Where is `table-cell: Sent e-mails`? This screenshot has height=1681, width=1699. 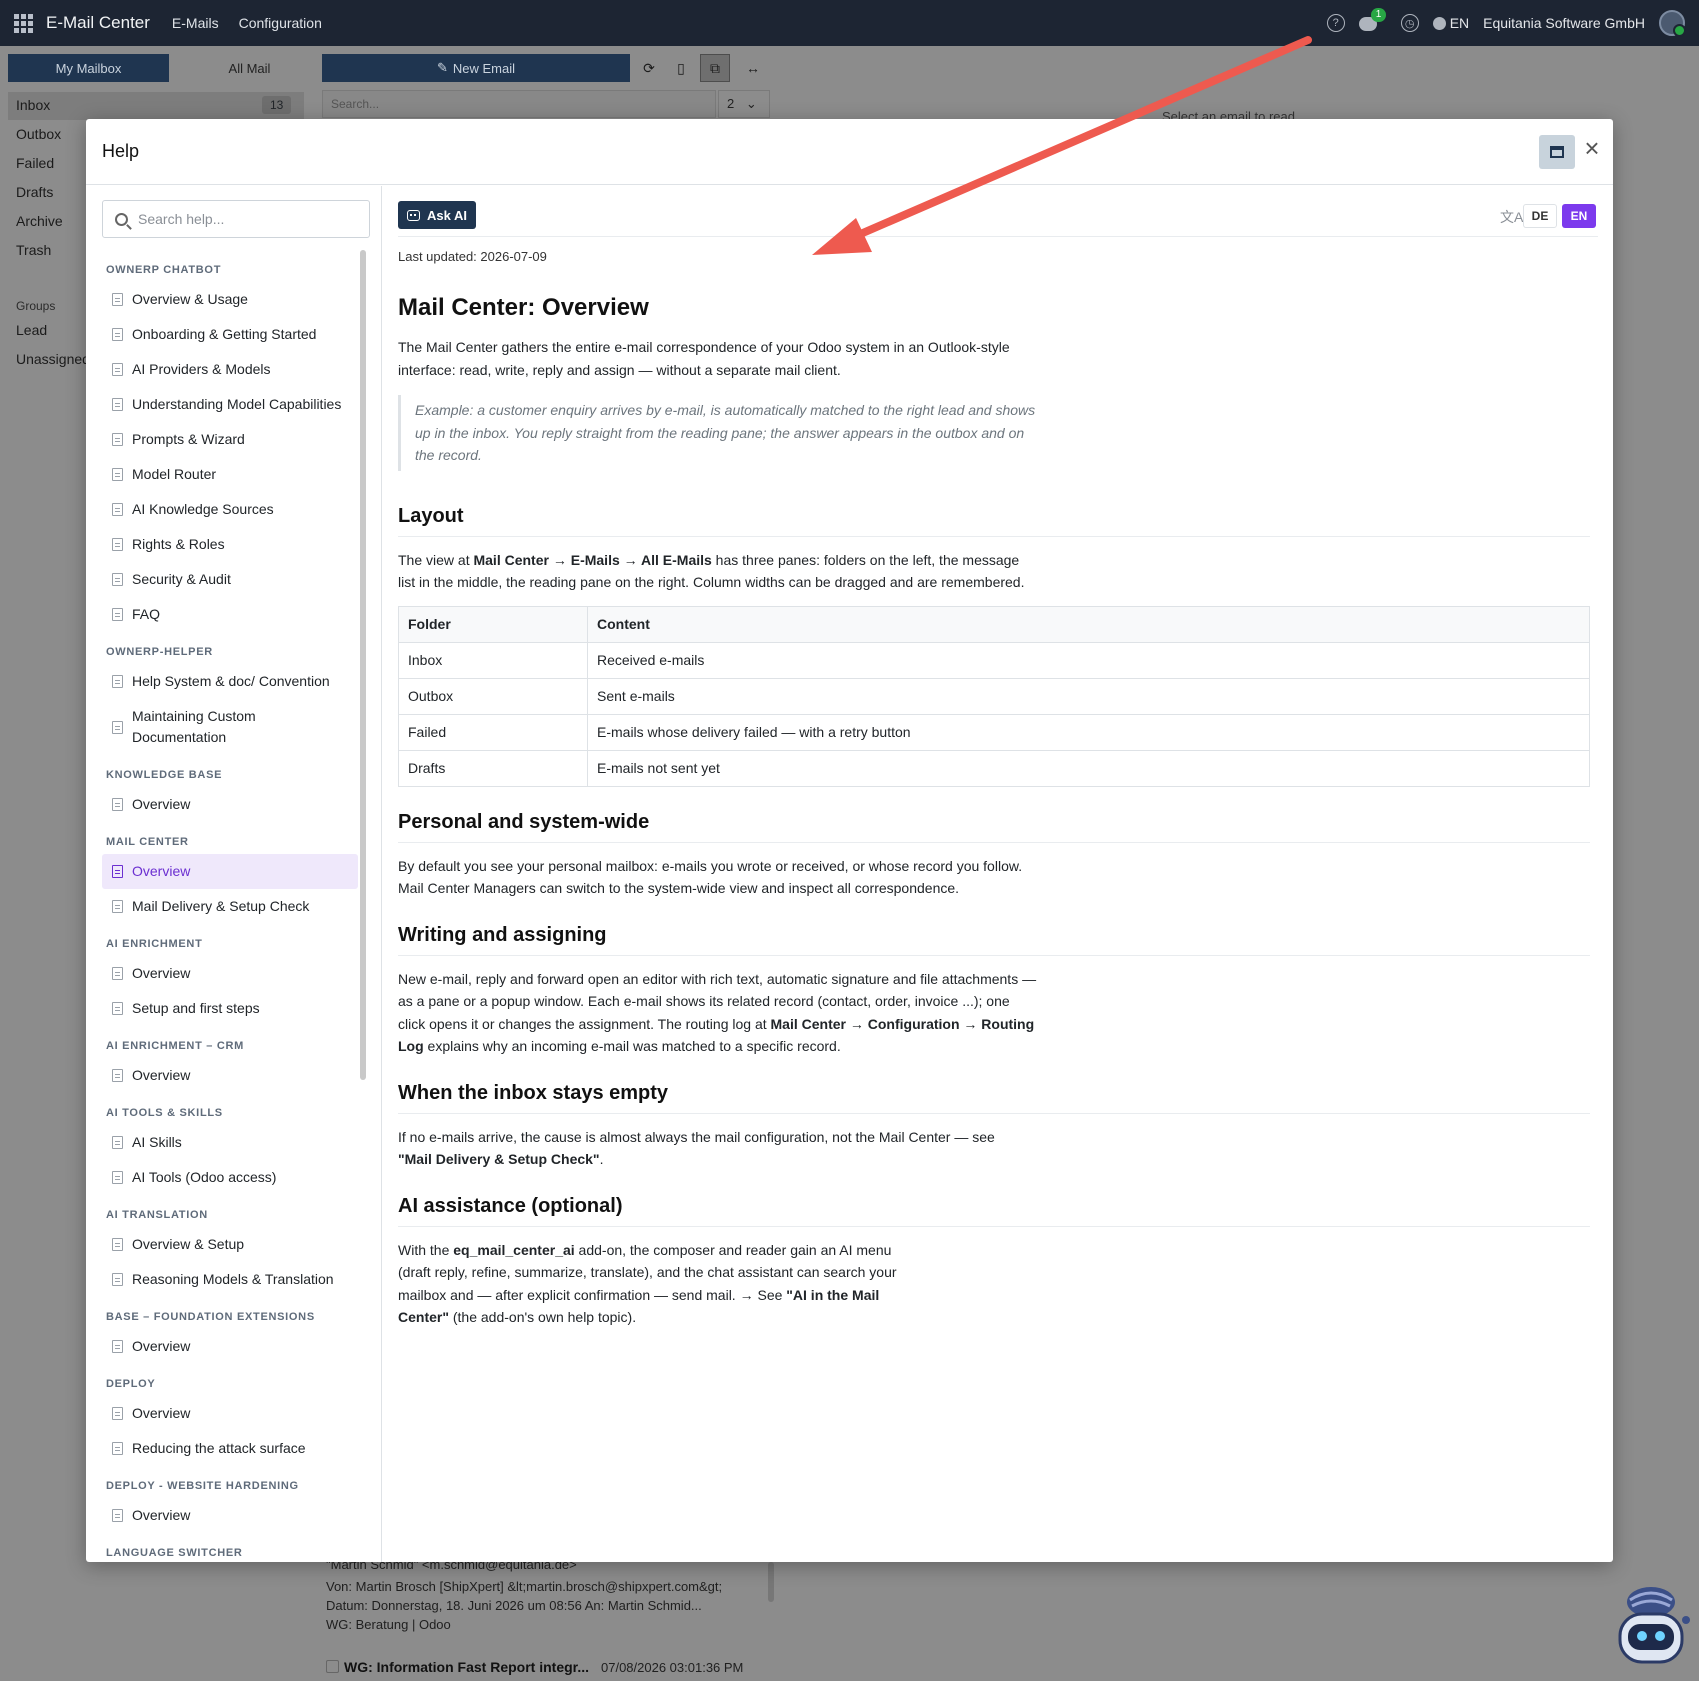 table-cell: Sent e-mails is located at coordinates (1088, 696).